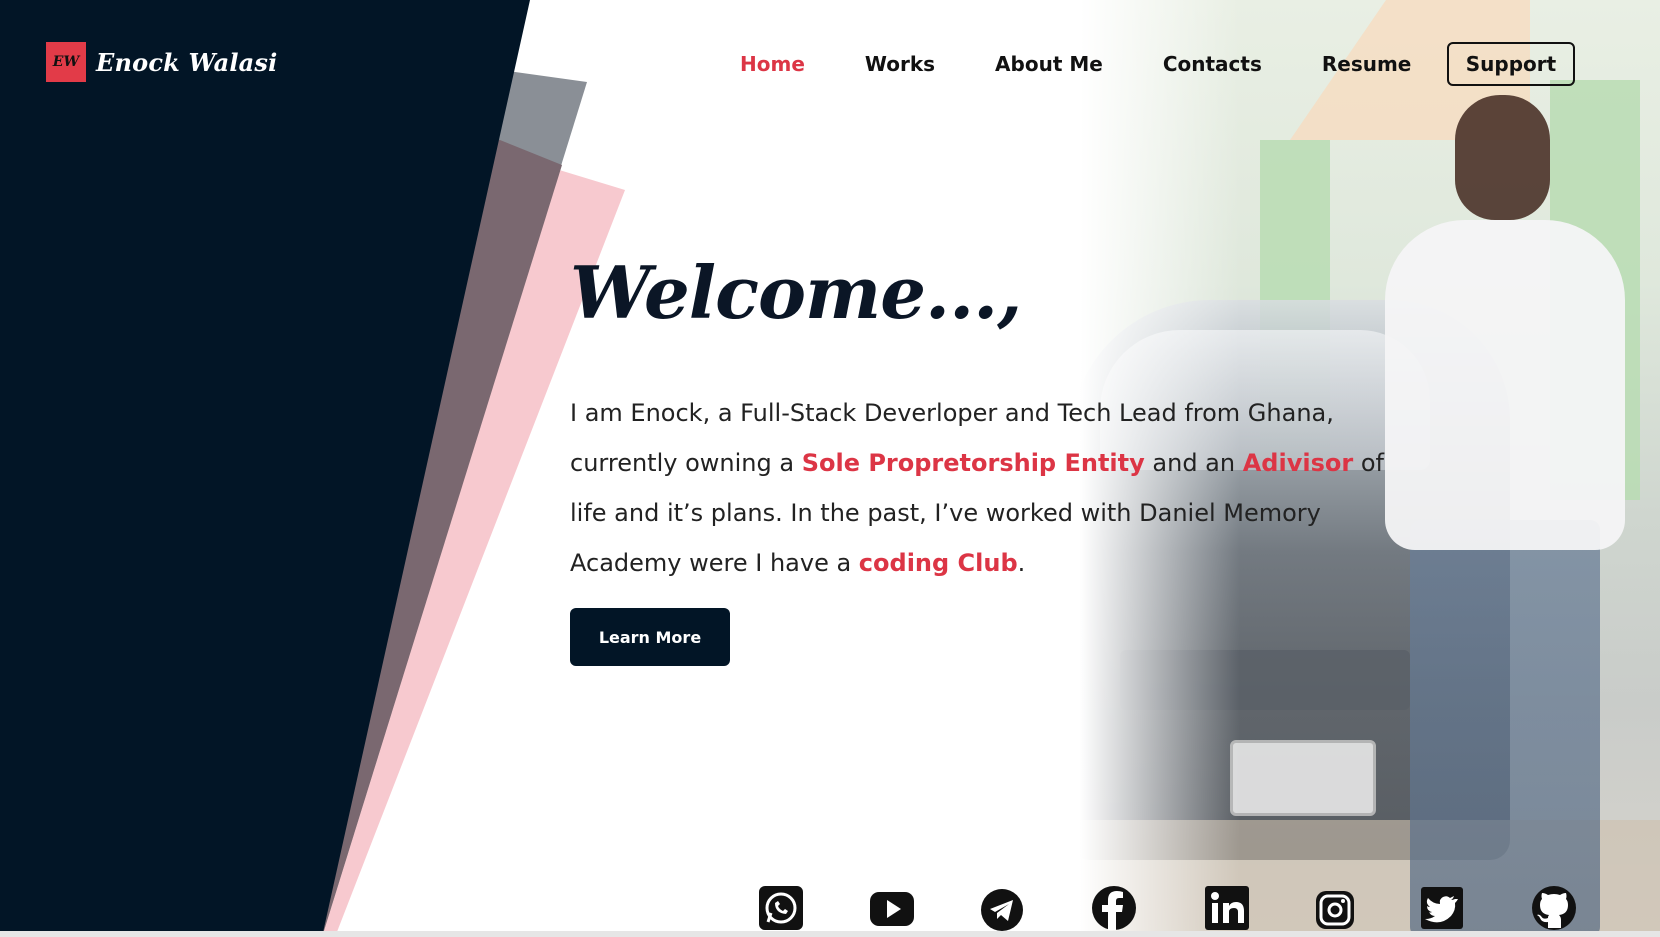 The width and height of the screenshot is (1660, 937). What do you see at coordinates (1212, 64) in the screenshot?
I see `nav-item-contacts: Contacts` at bounding box center [1212, 64].